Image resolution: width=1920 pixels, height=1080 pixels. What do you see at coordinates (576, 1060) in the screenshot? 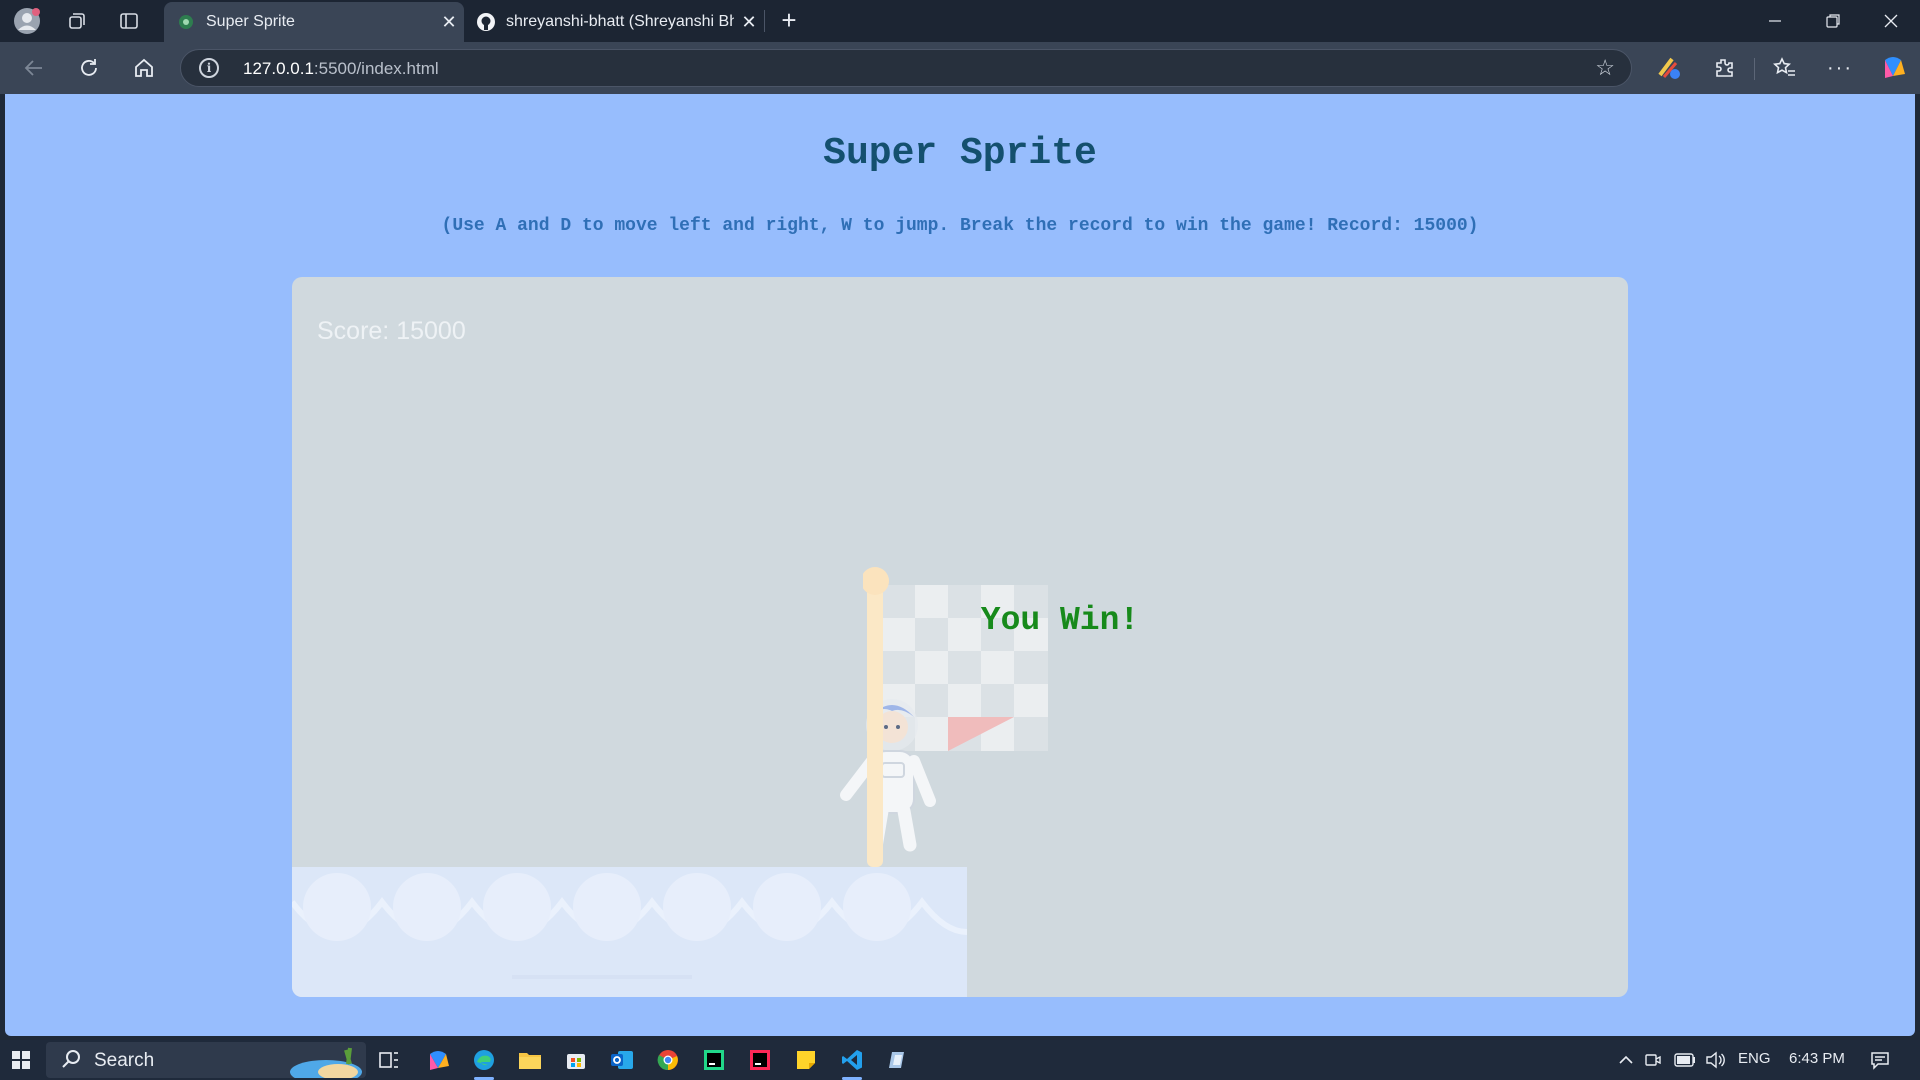
I see `store-icon` at bounding box center [576, 1060].